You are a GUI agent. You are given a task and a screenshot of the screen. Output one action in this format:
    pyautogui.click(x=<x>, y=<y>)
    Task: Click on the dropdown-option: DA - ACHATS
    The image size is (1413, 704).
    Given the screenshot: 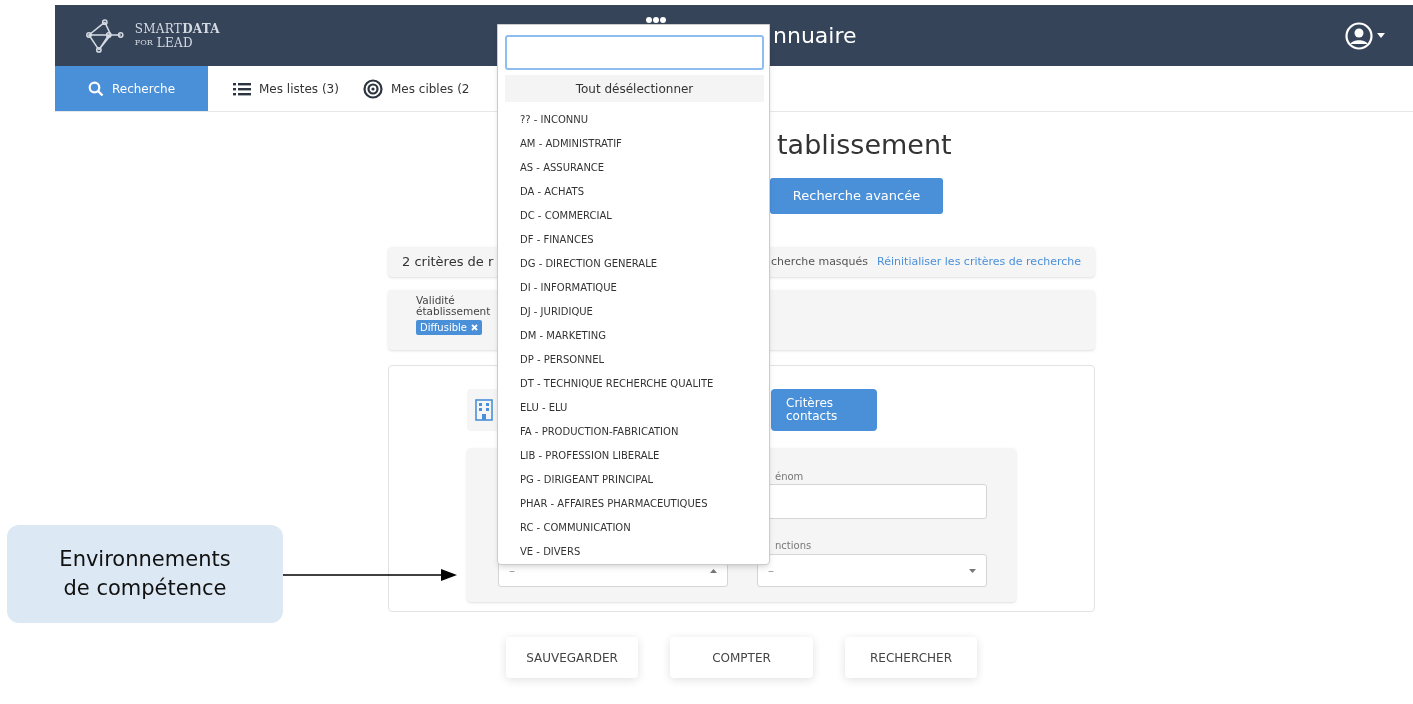 What is the action you would take?
    pyautogui.click(x=633, y=192)
    